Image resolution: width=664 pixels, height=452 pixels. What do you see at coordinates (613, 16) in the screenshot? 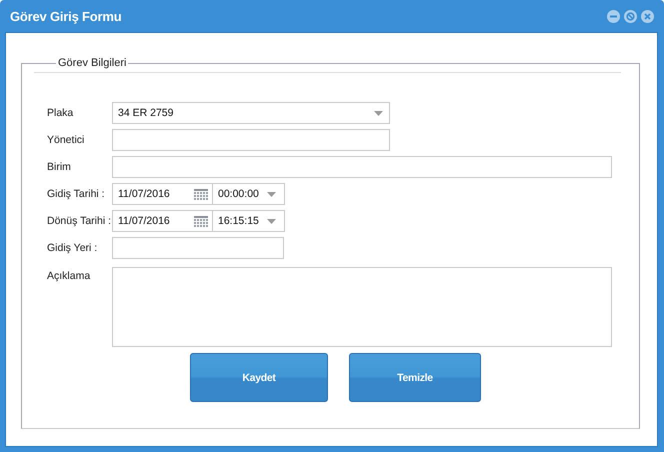
I see `minimize-icon` at bounding box center [613, 16].